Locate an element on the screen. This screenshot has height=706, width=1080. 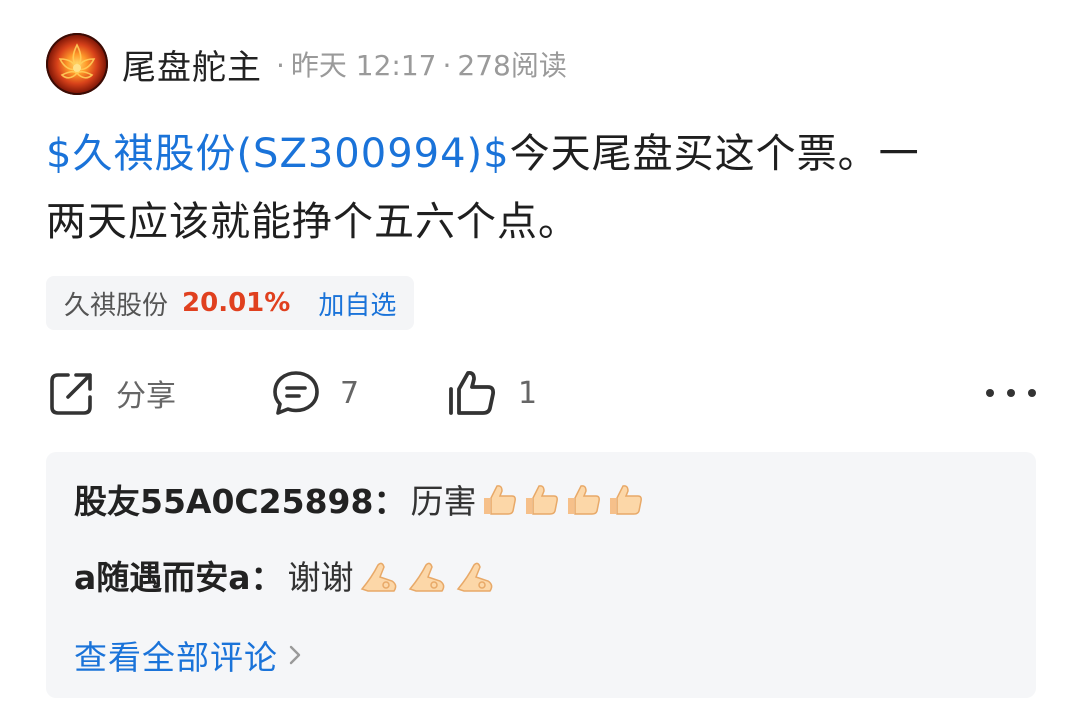
comment-button: 7 is located at coordinates (314, 393).